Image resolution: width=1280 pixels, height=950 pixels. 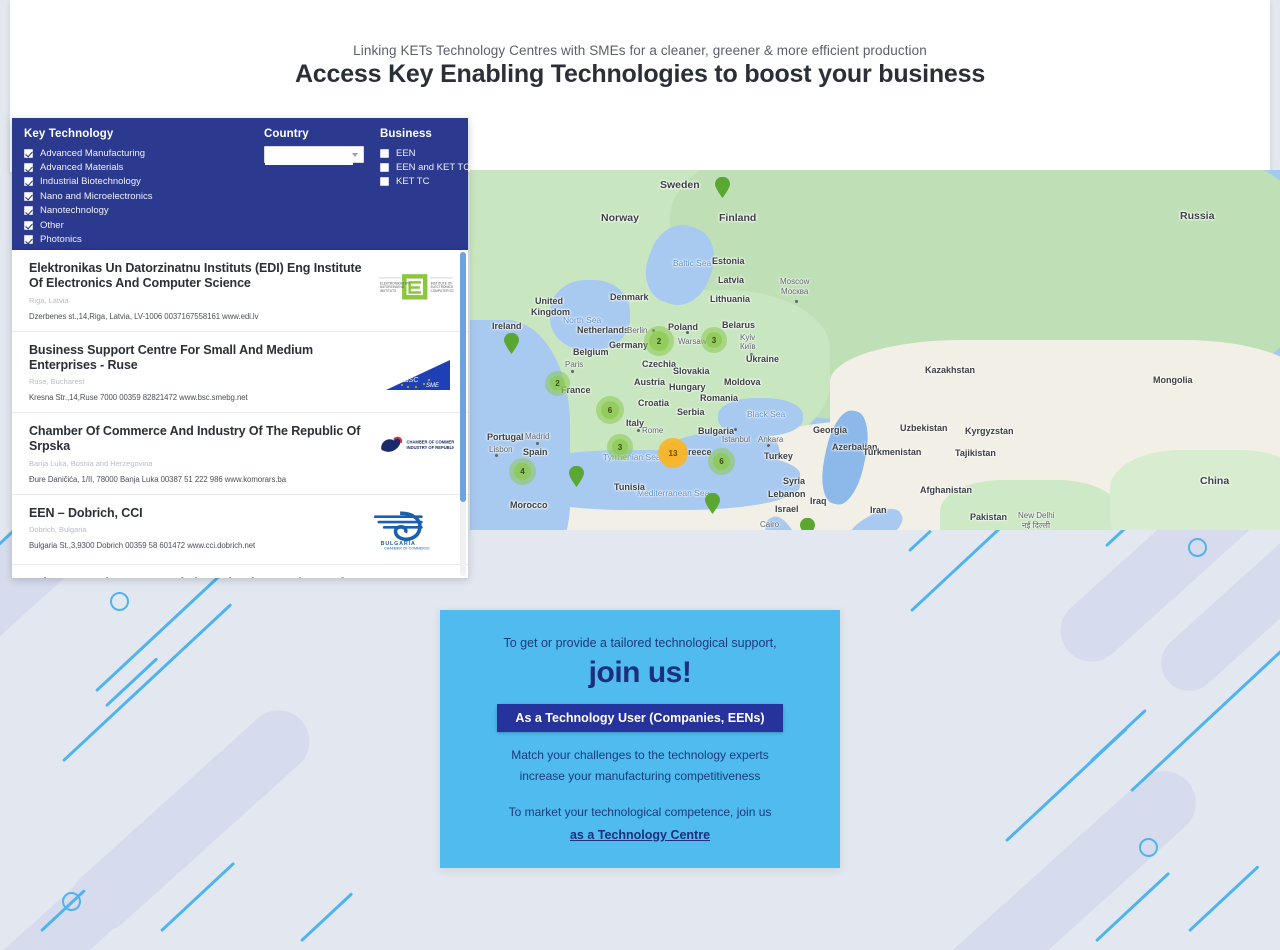 What do you see at coordinates (139, 153) in the screenshot?
I see `filter-option-advanced-manufacturing: Advanced Manufacturing` at bounding box center [139, 153].